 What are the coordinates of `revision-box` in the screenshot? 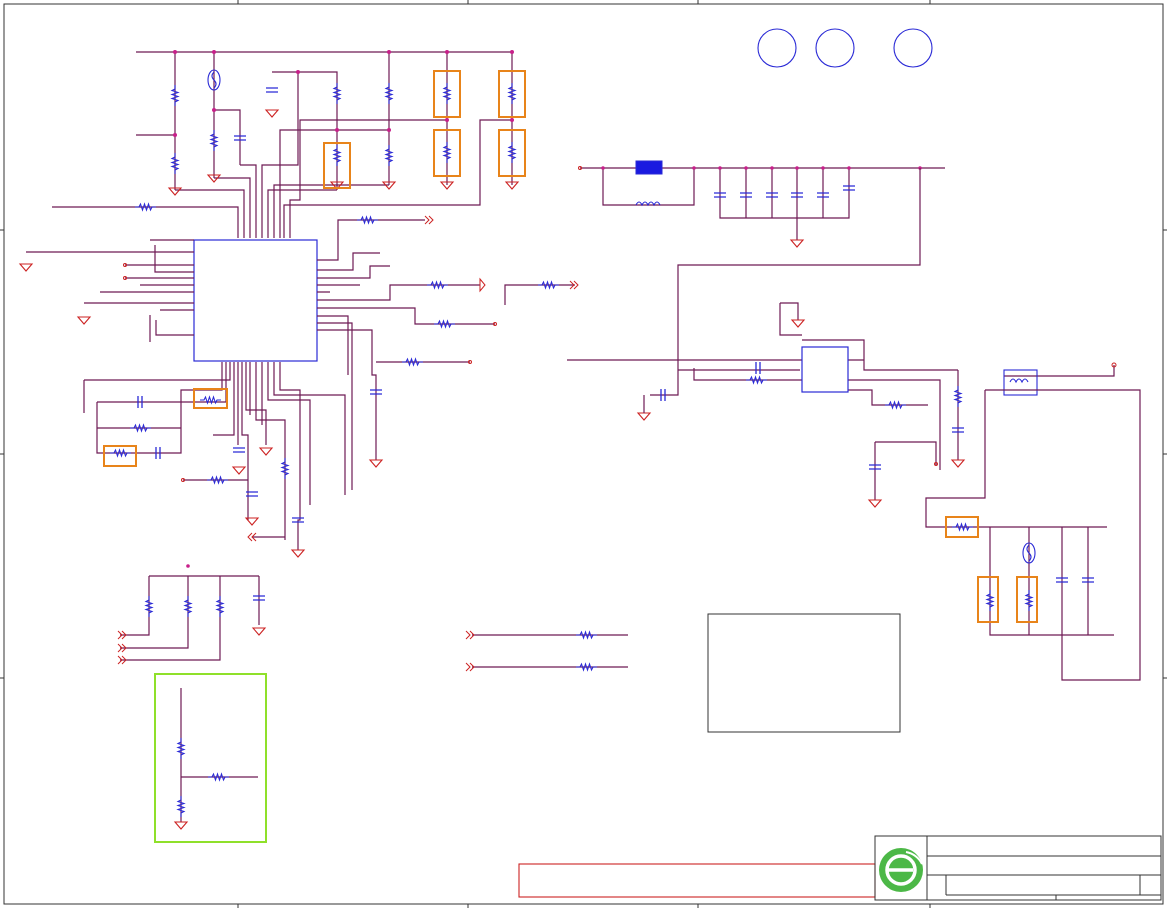 It's located at (697, 880).